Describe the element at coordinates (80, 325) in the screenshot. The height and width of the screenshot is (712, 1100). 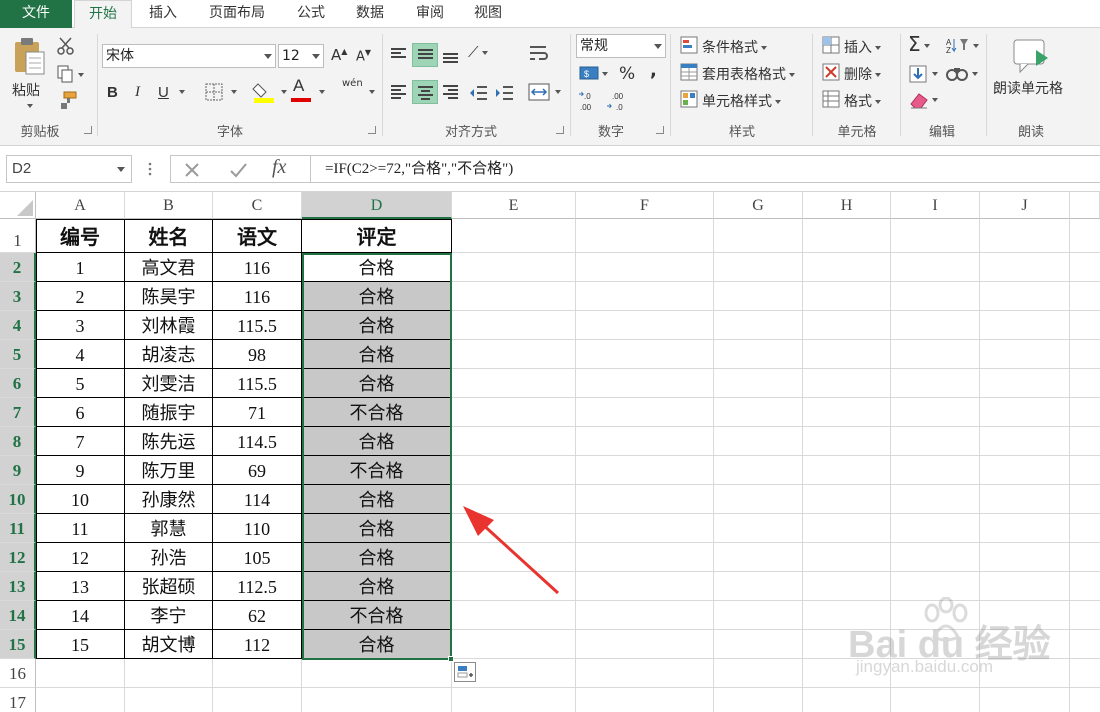
I see `cell-id: 3` at that location.